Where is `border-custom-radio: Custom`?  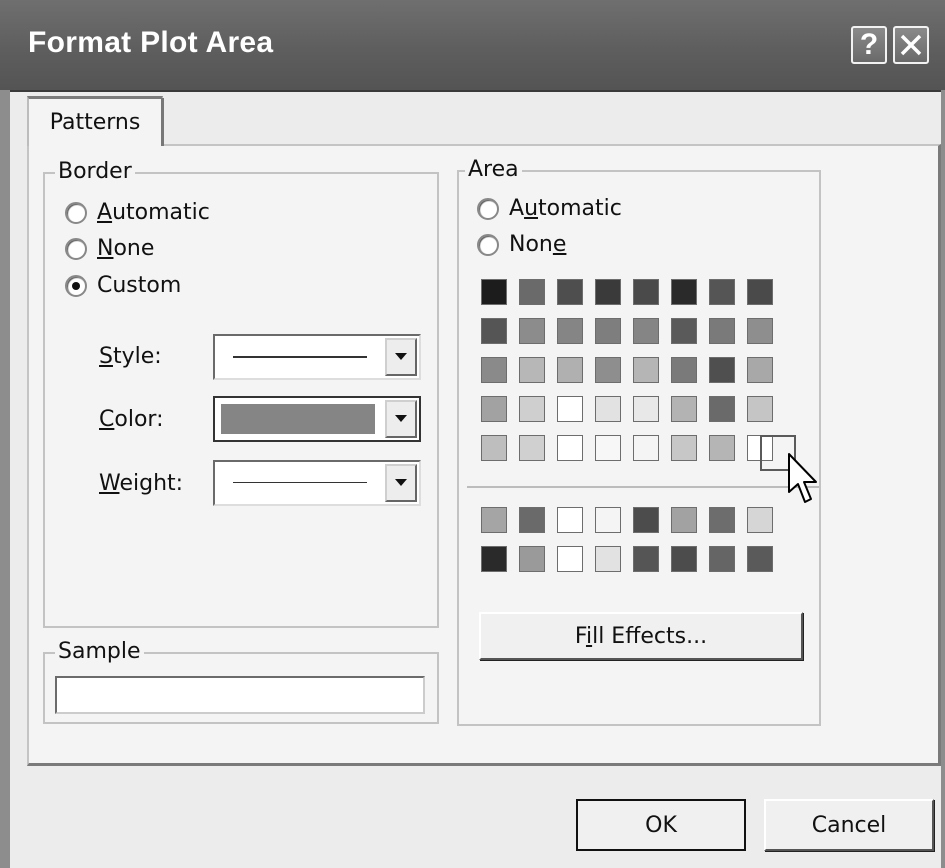 border-custom-radio: Custom is located at coordinates (123, 285).